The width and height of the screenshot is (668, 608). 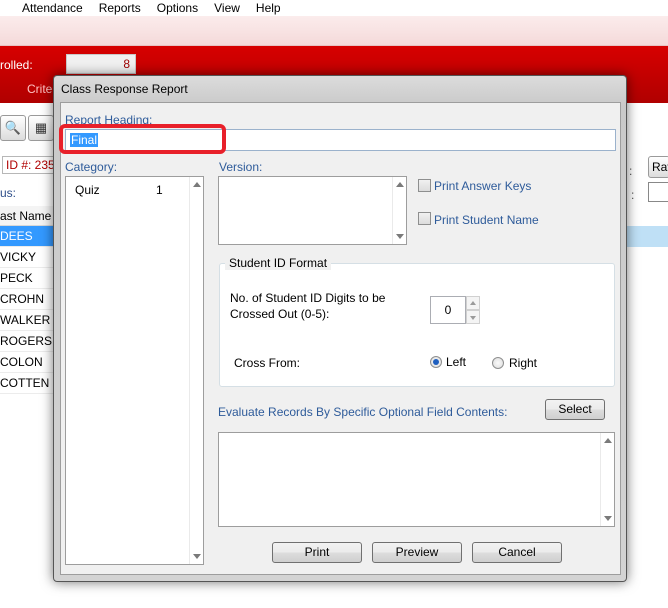 I want to click on optional-field-contents-list, so click(x=416, y=479).